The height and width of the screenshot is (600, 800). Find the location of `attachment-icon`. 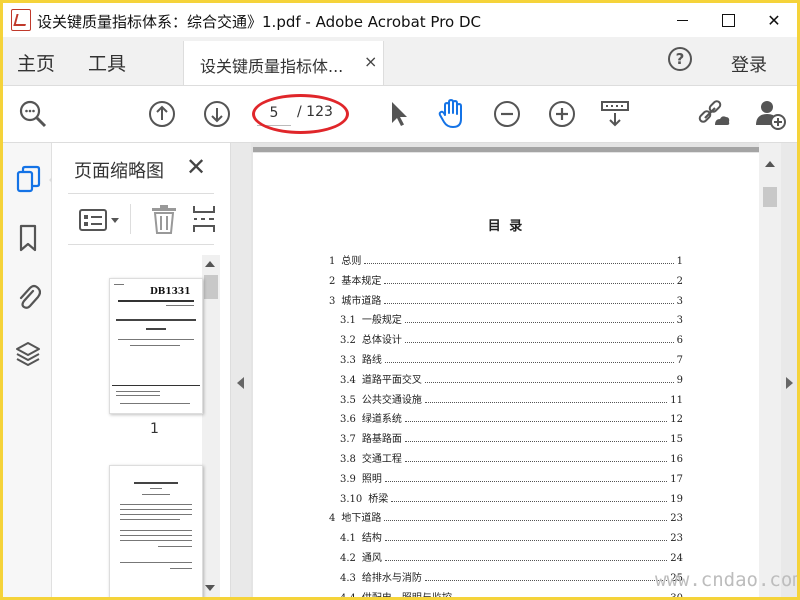

attachment-icon is located at coordinates (28, 296).